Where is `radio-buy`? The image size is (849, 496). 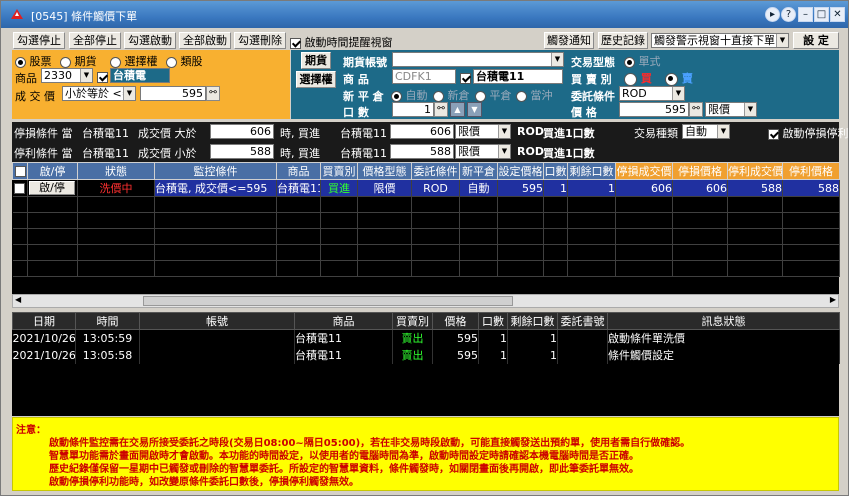 radio-buy is located at coordinates (630, 79).